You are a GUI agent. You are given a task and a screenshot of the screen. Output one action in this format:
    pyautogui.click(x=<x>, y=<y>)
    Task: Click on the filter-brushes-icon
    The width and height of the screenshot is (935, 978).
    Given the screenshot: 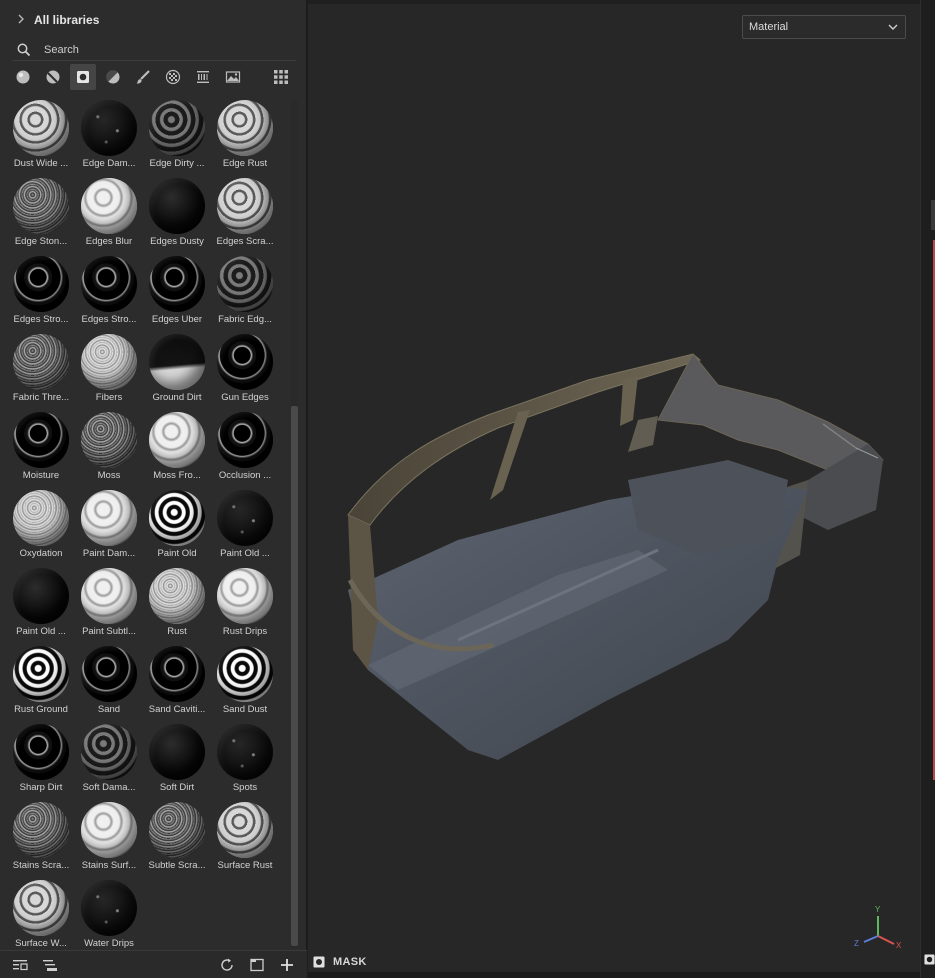 What is the action you would take?
    pyautogui.click(x=143, y=77)
    